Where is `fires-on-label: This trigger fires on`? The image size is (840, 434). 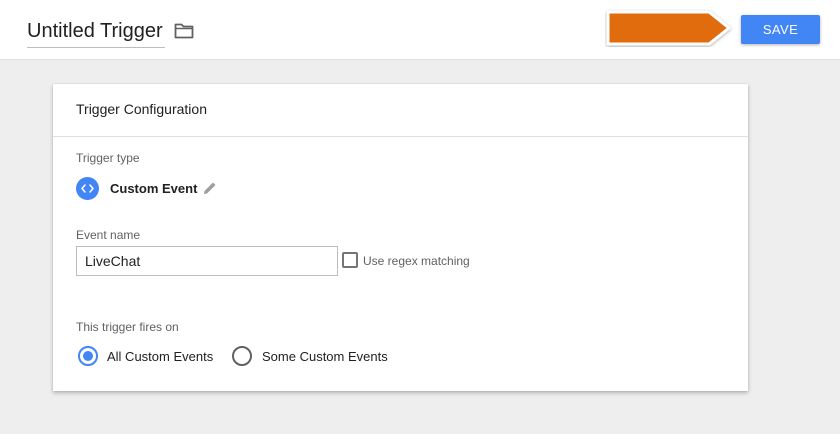 fires-on-label: This trigger fires on is located at coordinates (127, 327).